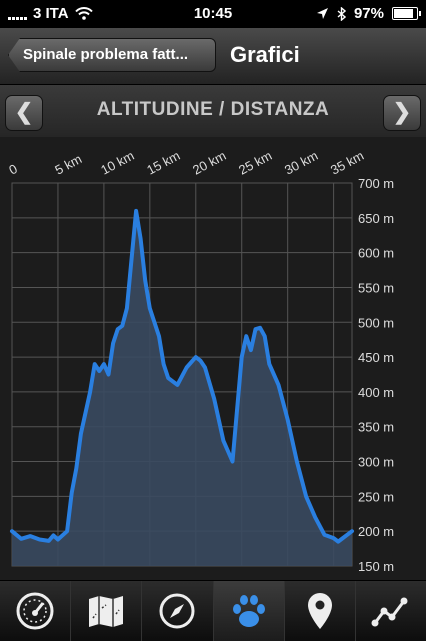  I want to click on tab-dashboard, so click(35, 611).